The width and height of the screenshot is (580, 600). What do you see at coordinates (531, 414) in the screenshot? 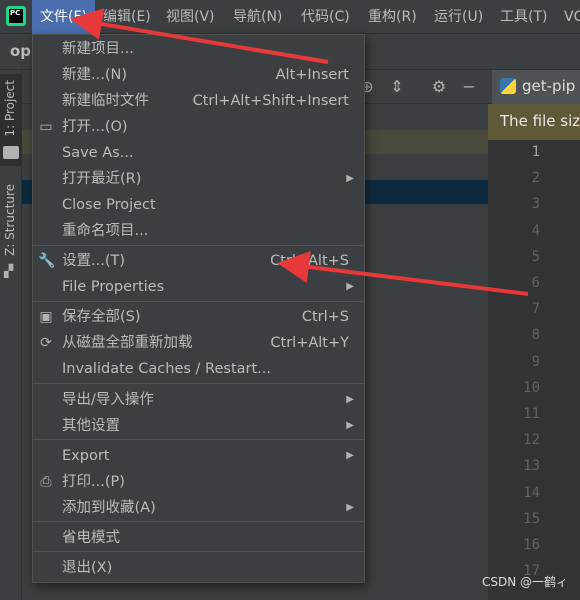
I see `line-number: 11` at bounding box center [531, 414].